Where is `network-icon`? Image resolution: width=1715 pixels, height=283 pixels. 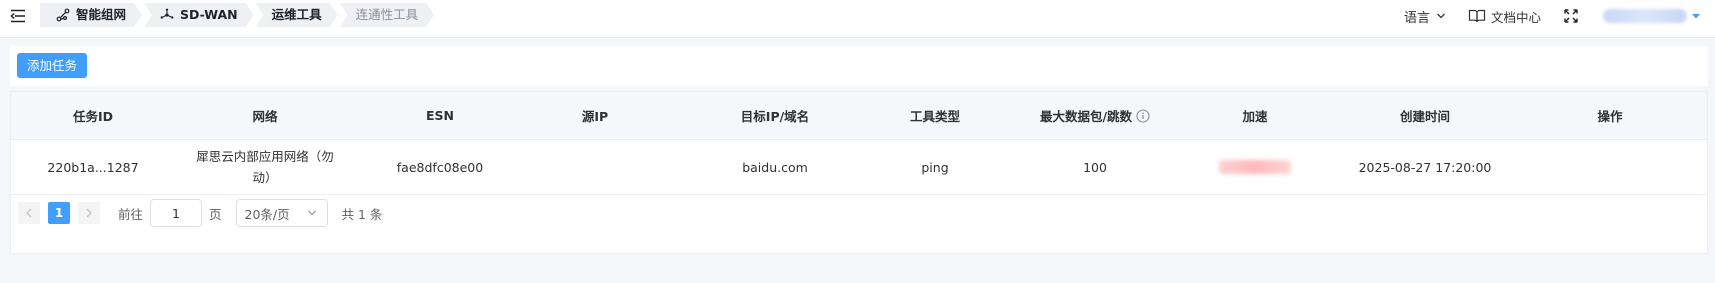 network-icon is located at coordinates (63, 15).